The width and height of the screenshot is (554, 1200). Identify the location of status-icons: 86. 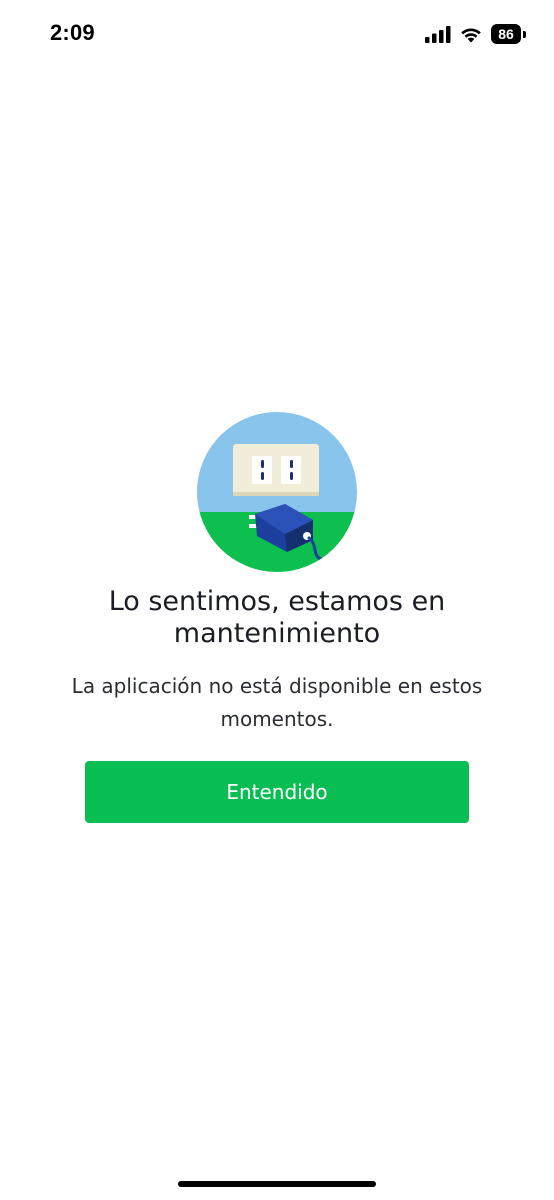
(475, 34).